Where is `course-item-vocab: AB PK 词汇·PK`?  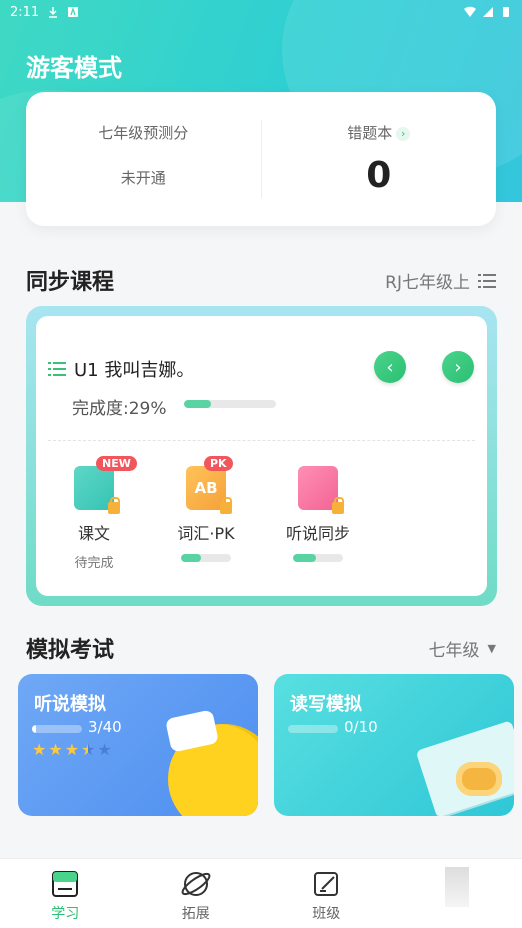 course-item-vocab: AB PK 词汇·PK is located at coordinates (206, 509).